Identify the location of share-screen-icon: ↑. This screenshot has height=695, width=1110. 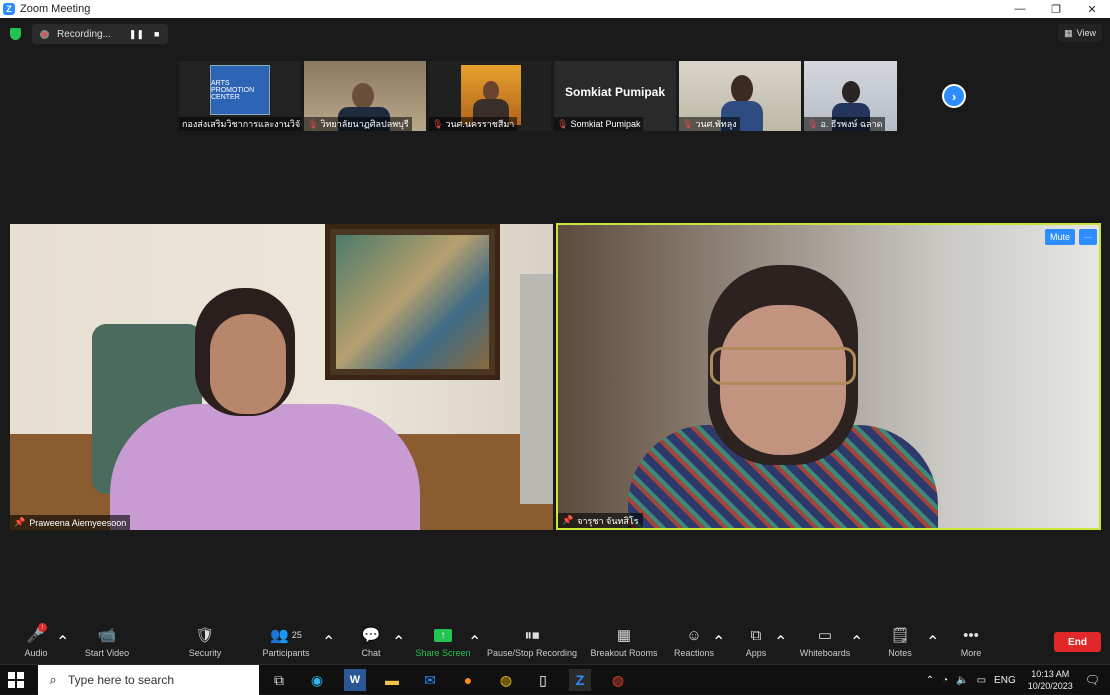
(443, 635).